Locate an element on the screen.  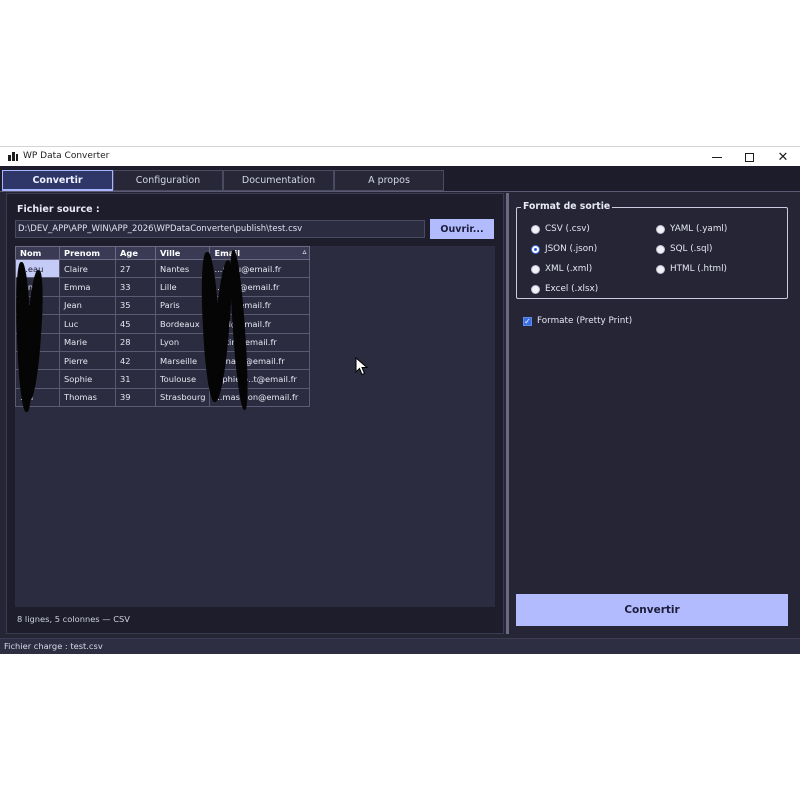
table-row: ...rdPierre42Marseille...rnard@email.fr is located at coordinates (163, 360).